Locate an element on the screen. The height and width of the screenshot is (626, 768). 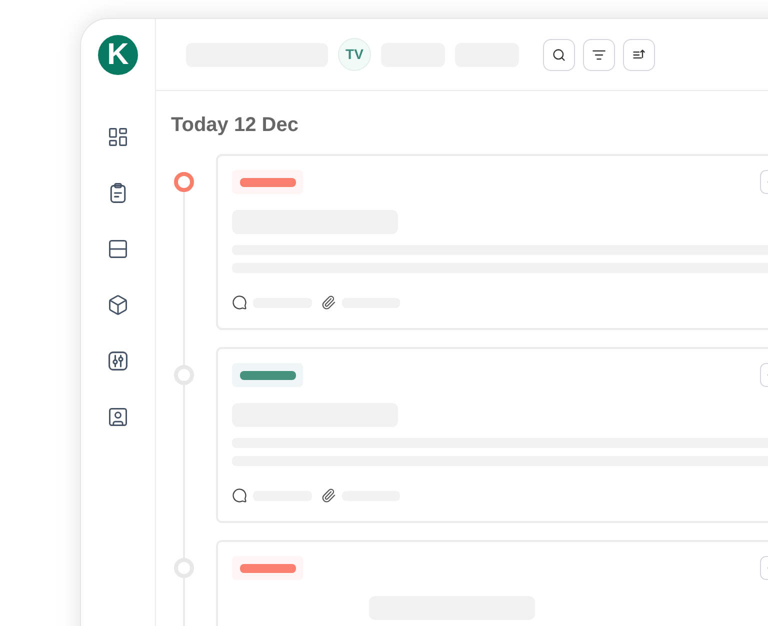
logo: K is located at coordinates (118, 55).